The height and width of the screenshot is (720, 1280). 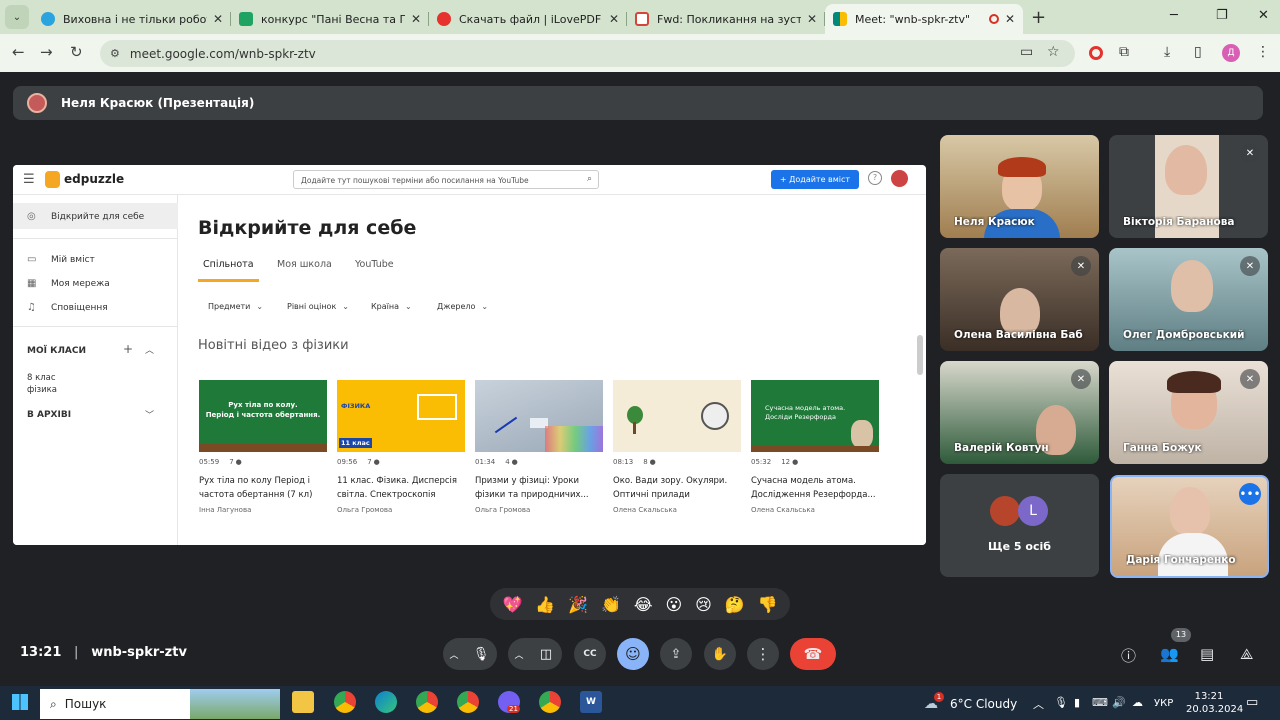 What do you see at coordinates (611, 604) in the screenshot?
I see `reaction-clap: 👏` at bounding box center [611, 604].